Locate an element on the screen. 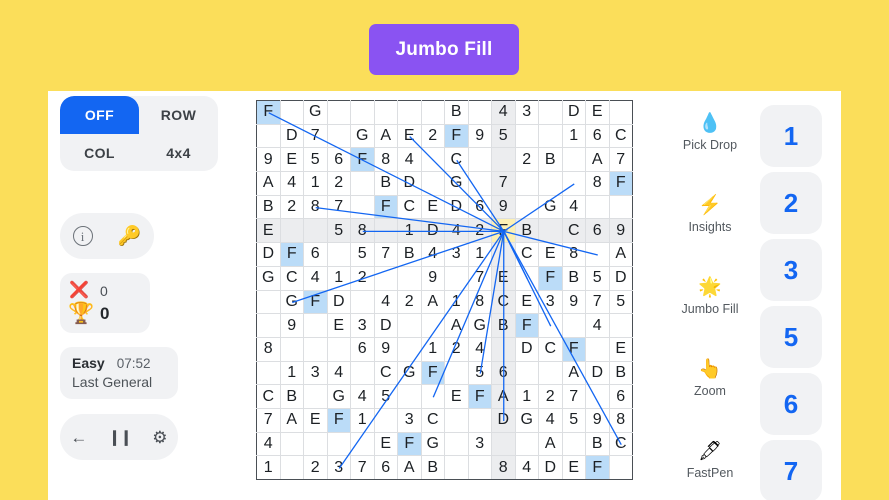  info-icon: i is located at coordinates (82, 236).